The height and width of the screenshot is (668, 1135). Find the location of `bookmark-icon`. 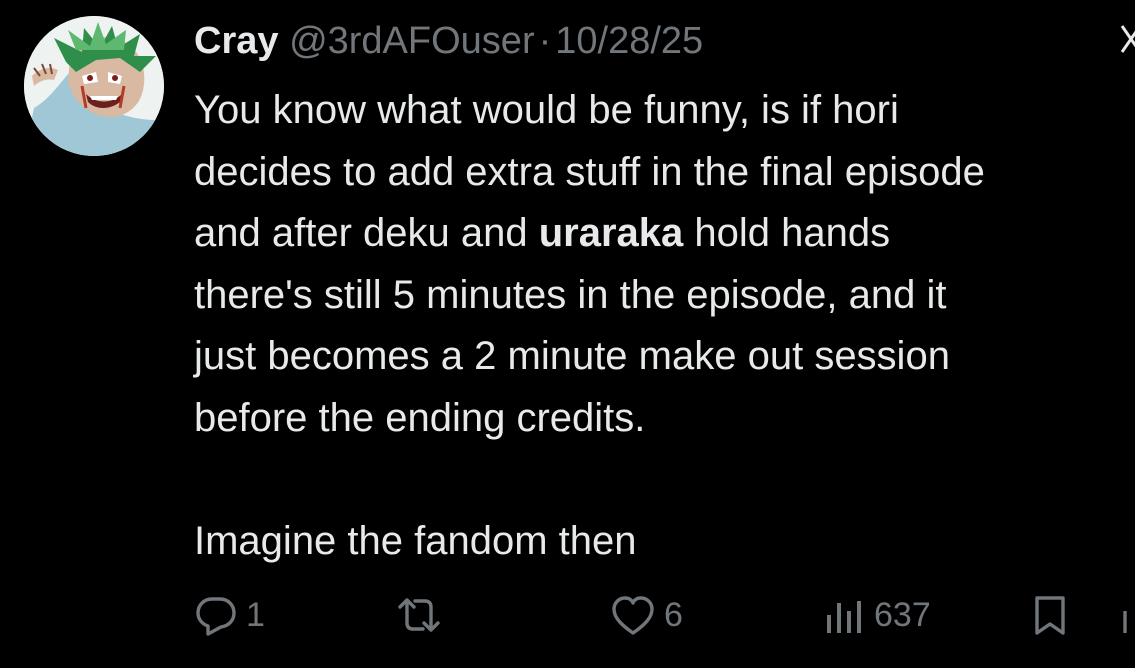

bookmark-icon is located at coordinates (1050, 615).